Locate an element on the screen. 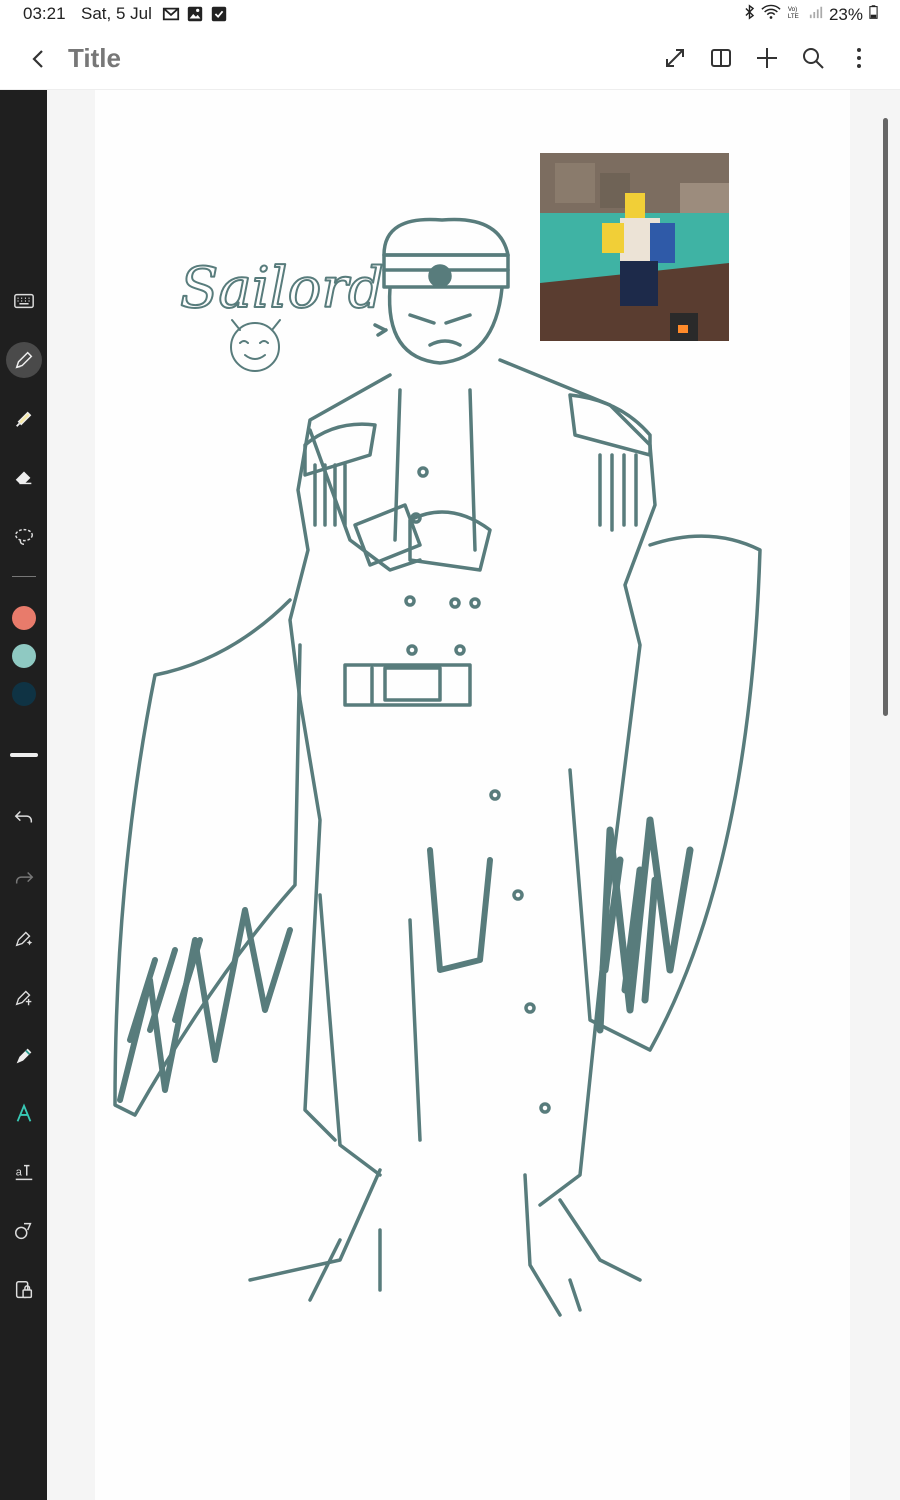  system-icons: Vo) LTE 23% is located at coordinates (811, 14).